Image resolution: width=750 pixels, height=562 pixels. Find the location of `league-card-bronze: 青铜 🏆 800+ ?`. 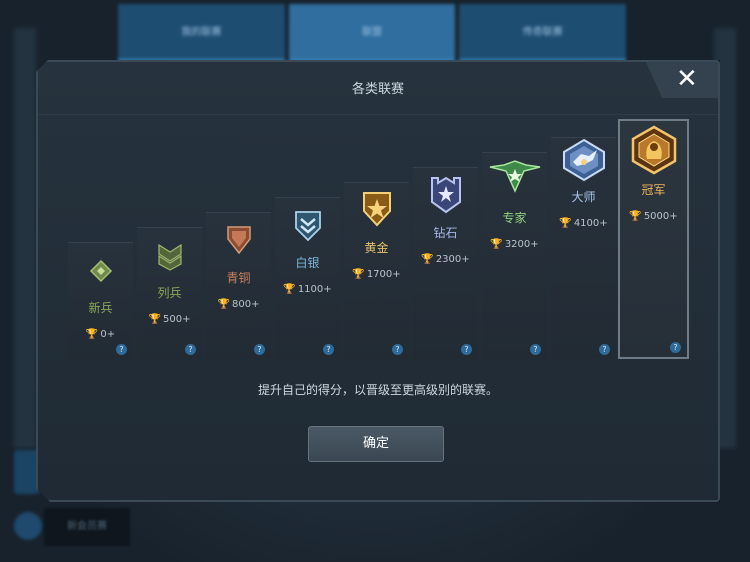

league-card-bronze: 青铜 🏆 800+ ? is located at coordinates (238, 285).